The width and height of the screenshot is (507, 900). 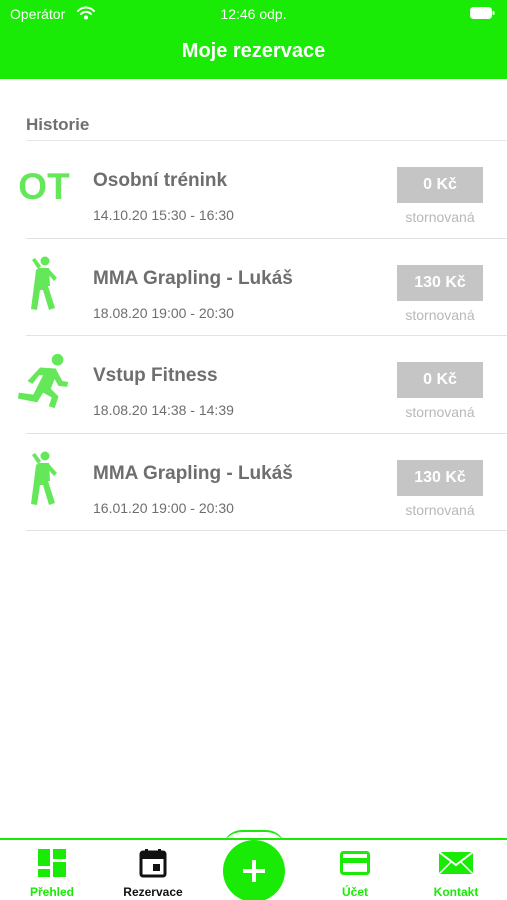 I want to click on tab-reservations: Rezervace, so click(x=153, y=874).